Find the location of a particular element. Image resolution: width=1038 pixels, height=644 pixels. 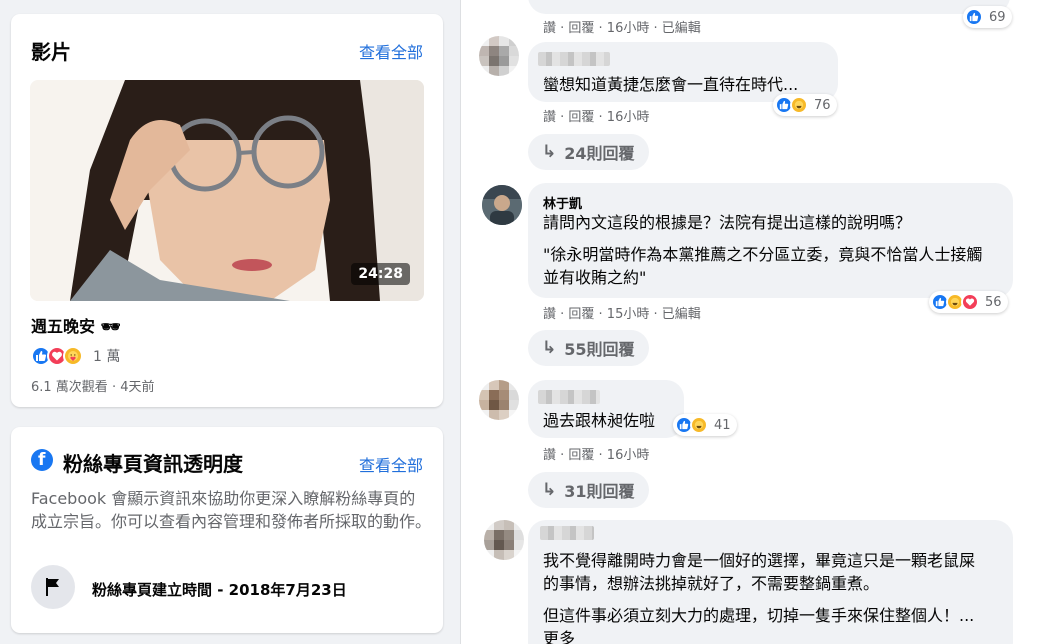

video-reaction-count: 1 萬 is located at coordinates (107, 357).